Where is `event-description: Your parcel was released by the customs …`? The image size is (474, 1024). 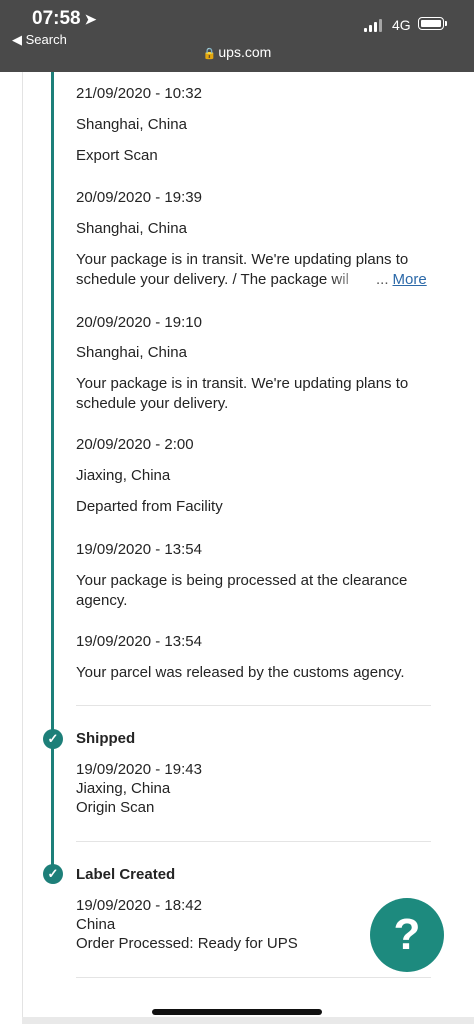
event-description: Your parcel was released by the customs … is located at coordinates (240, 672).